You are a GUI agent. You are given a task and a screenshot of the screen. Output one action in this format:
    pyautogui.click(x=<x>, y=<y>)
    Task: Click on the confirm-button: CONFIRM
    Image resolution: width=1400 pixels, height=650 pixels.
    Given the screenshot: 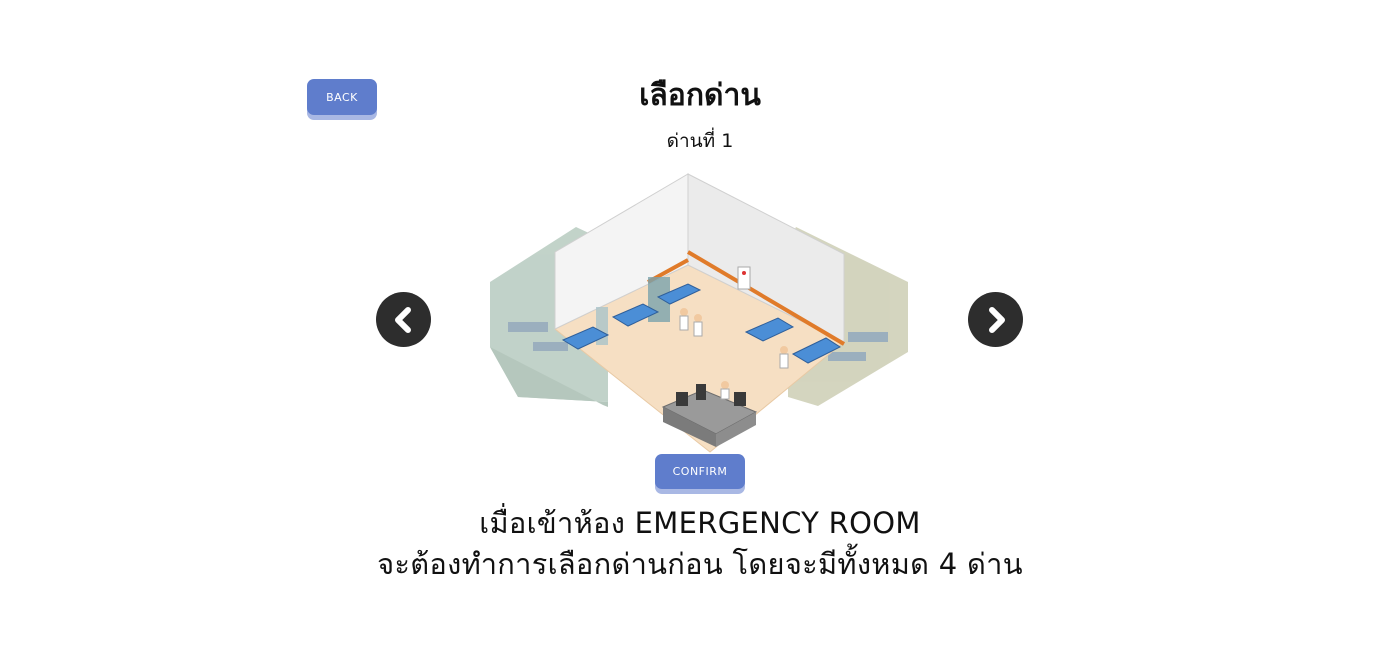 What is the action you would take?
    pyautogui.click(x=700, y=471)
    